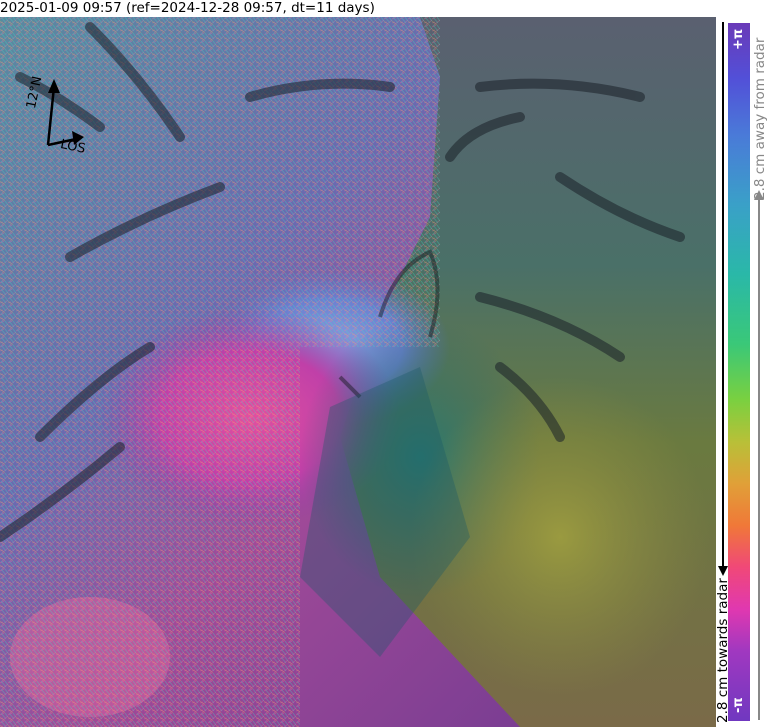 This screenshot has height=727, width=768. I want to click on towards-arrow-line, so click(723, 295).